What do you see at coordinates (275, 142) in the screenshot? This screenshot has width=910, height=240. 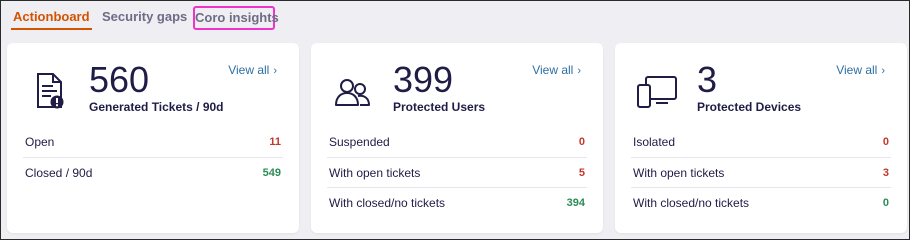 I see `row-value: 11` at bounding box center [275, 142].